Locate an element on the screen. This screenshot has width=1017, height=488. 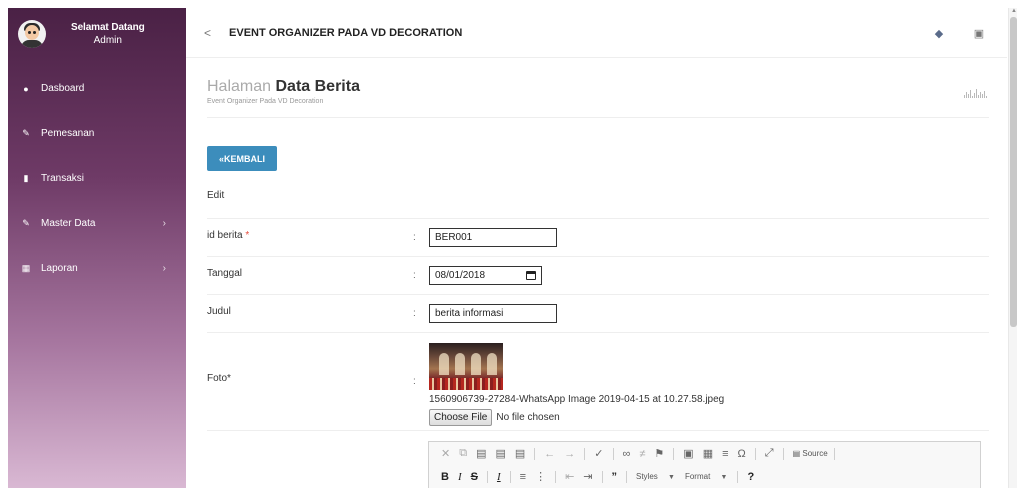
scrollbar: ▲ is located at coordinates (1012, 248).